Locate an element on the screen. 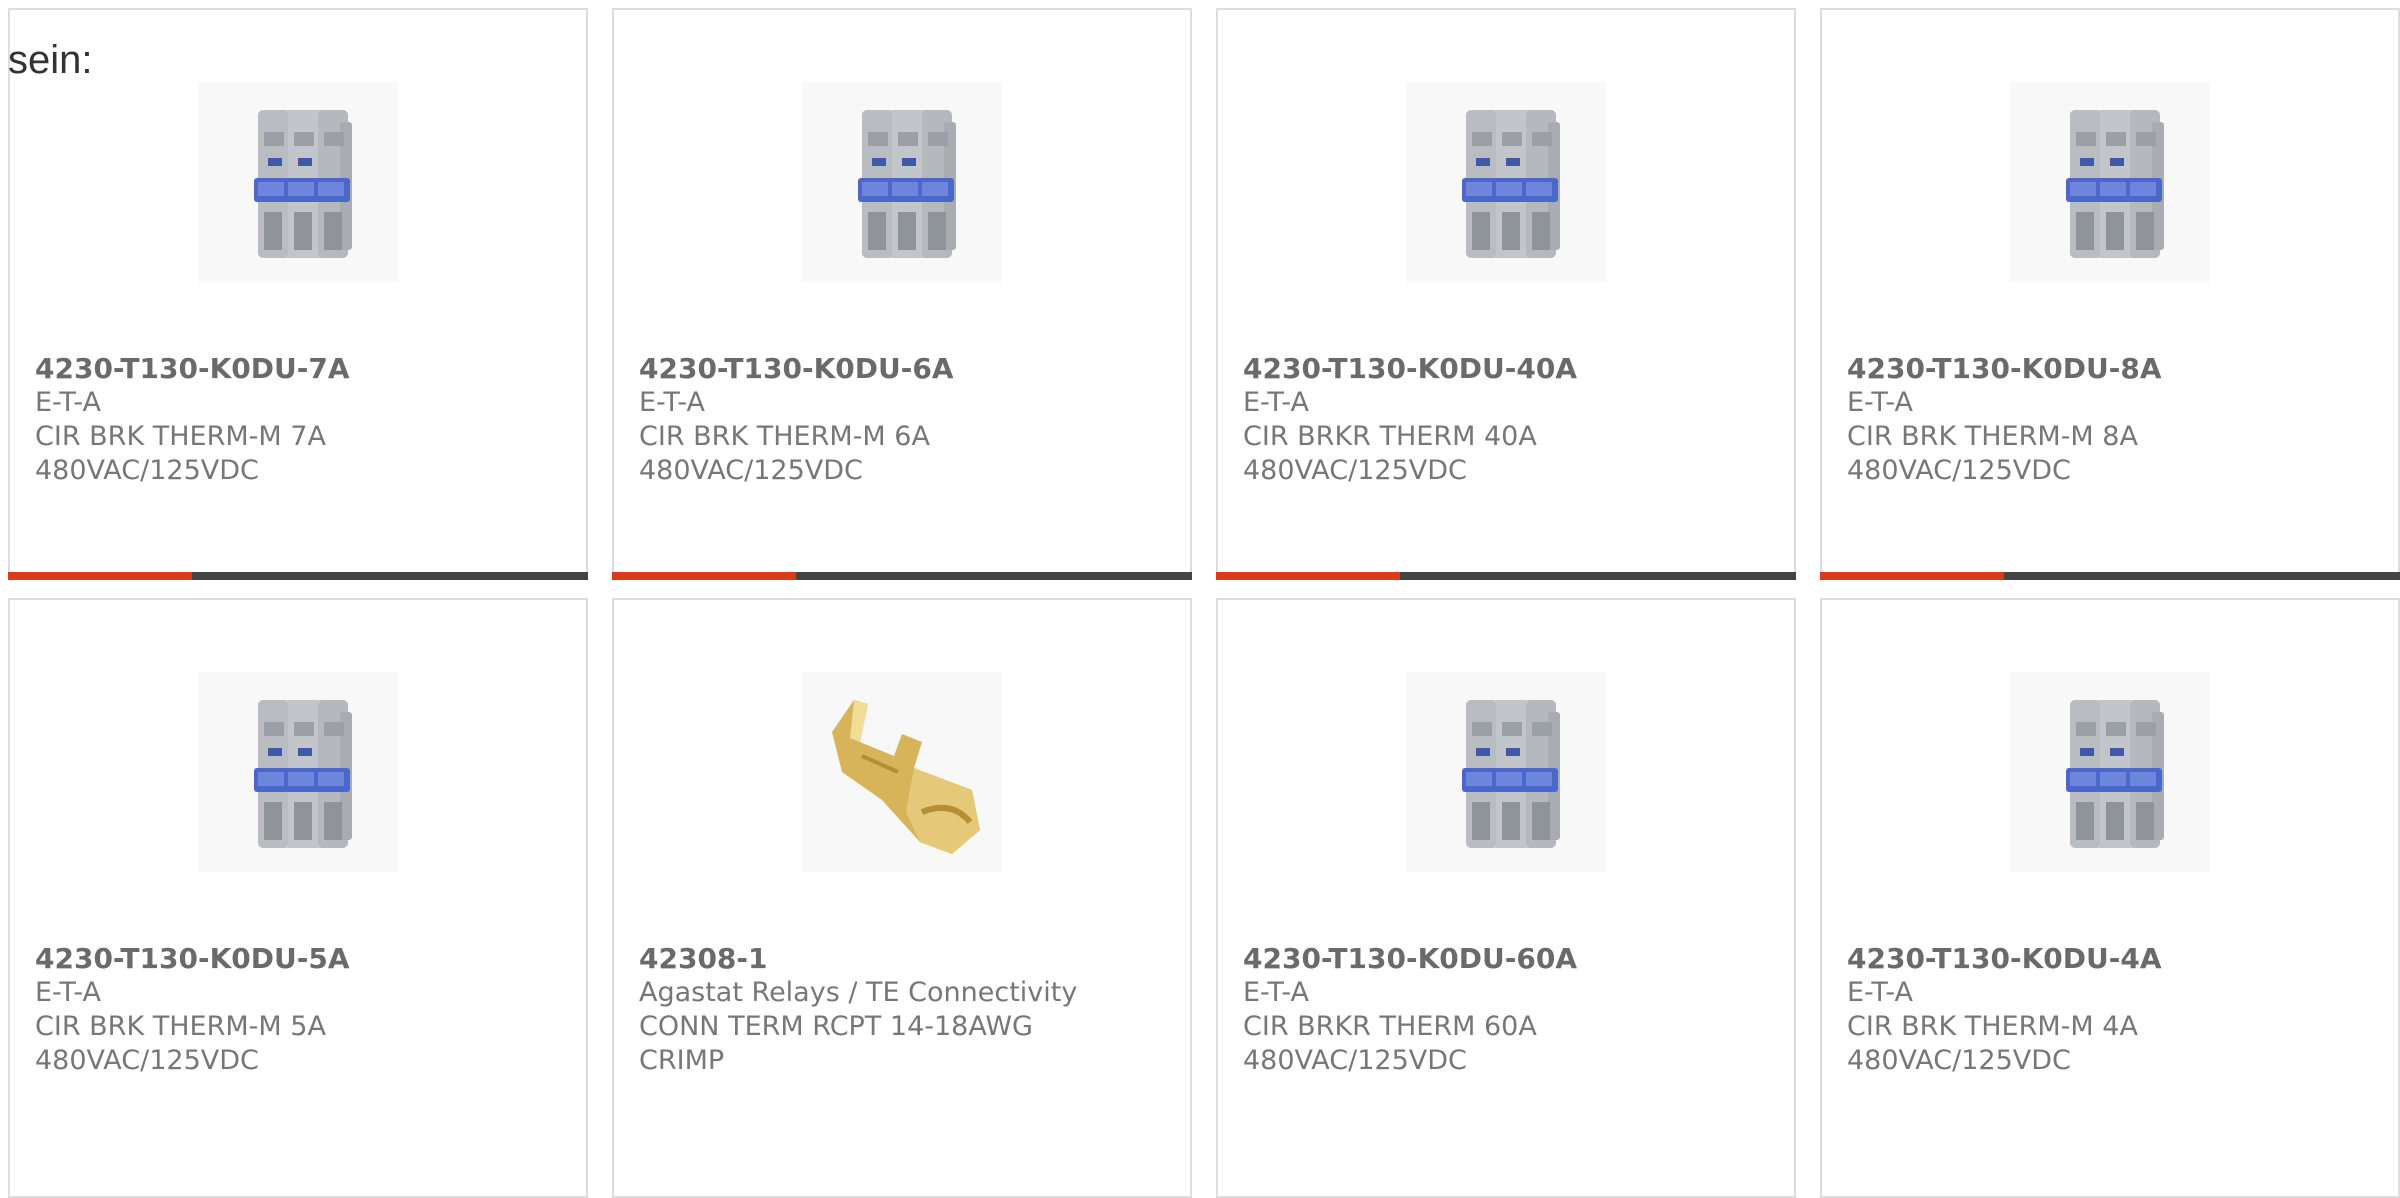  product-part-number: 4230-T130-K0DU-8A is located at coordinates (2114, 369).